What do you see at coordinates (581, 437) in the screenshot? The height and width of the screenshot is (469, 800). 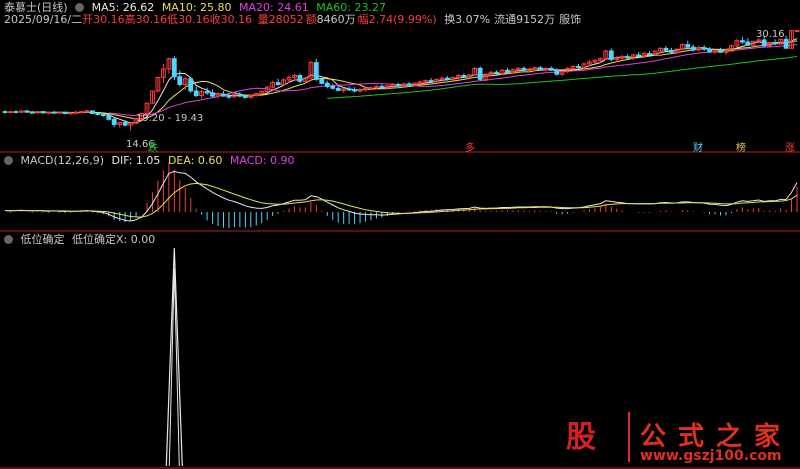 I see `logo-icon: 股` at bounding box center [581, 437].